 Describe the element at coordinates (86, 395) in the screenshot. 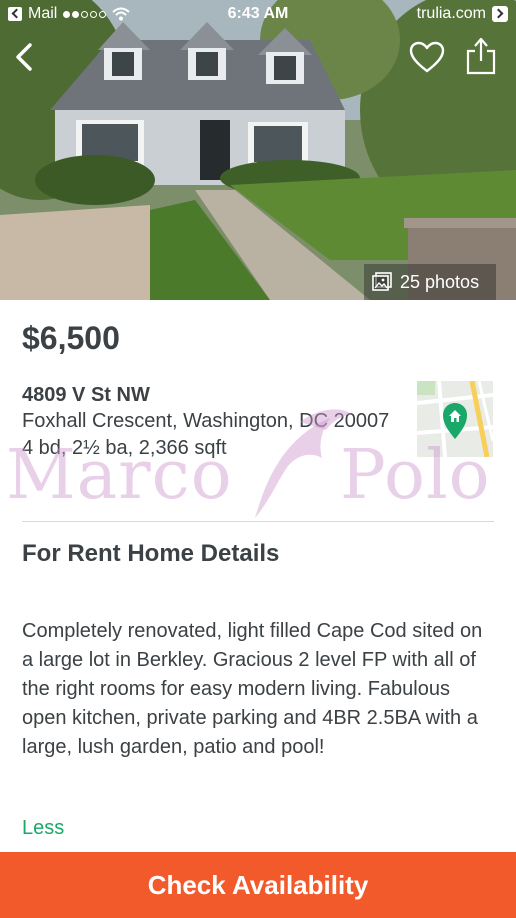

I see `street-address: 4809 V St NW` at that location.